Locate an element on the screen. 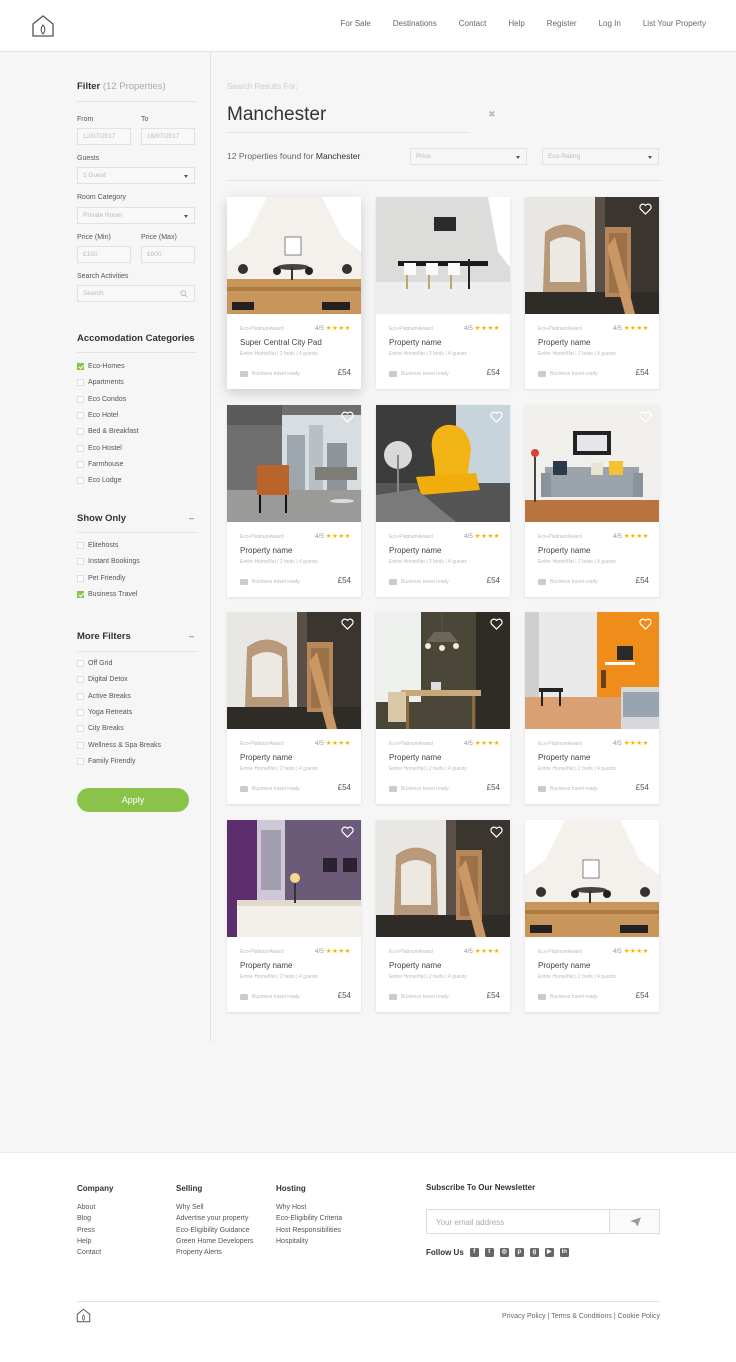  checkbox-item: Business Travel is located at coordinates (107, 594).